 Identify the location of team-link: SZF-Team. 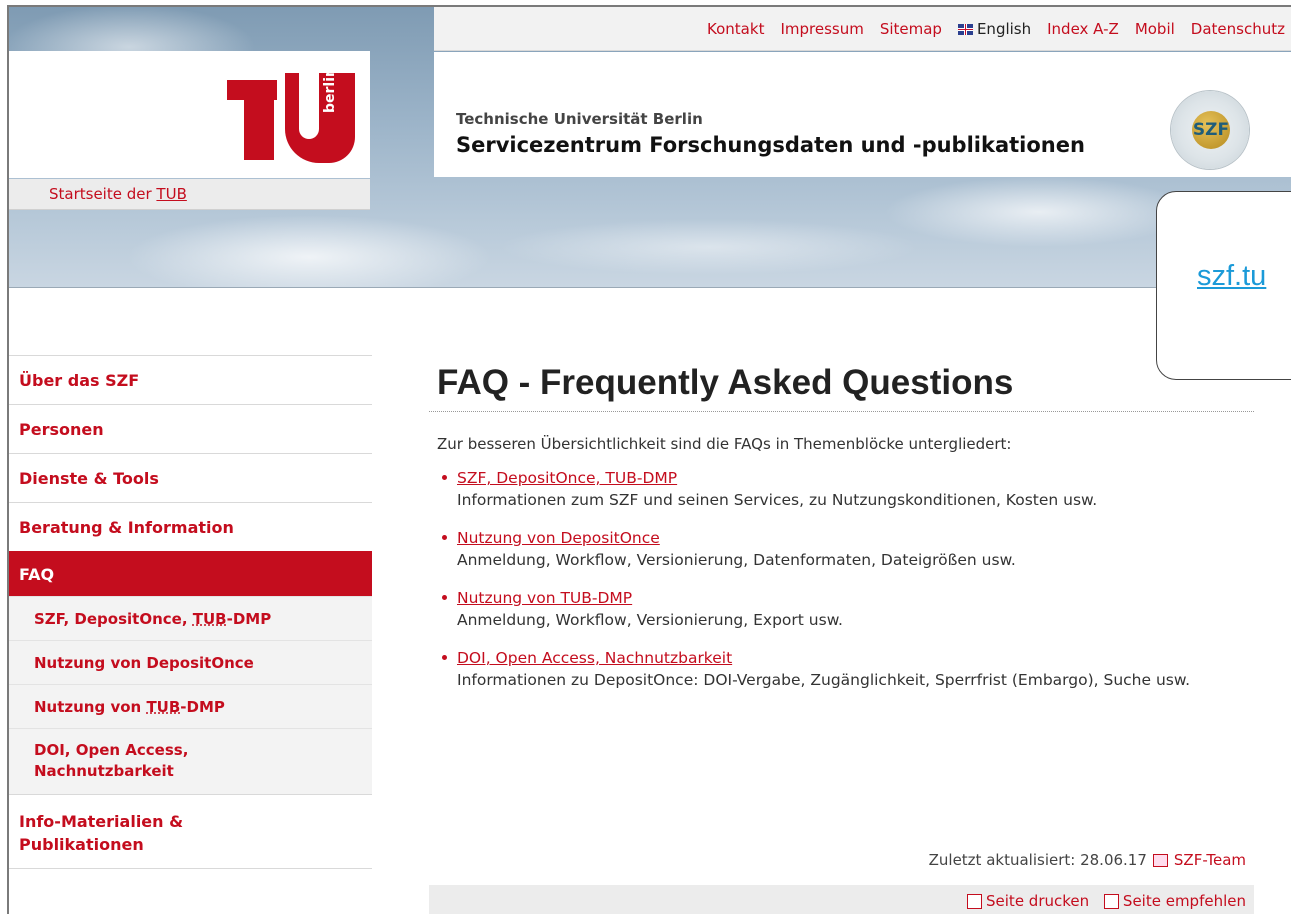
(1210, 860).